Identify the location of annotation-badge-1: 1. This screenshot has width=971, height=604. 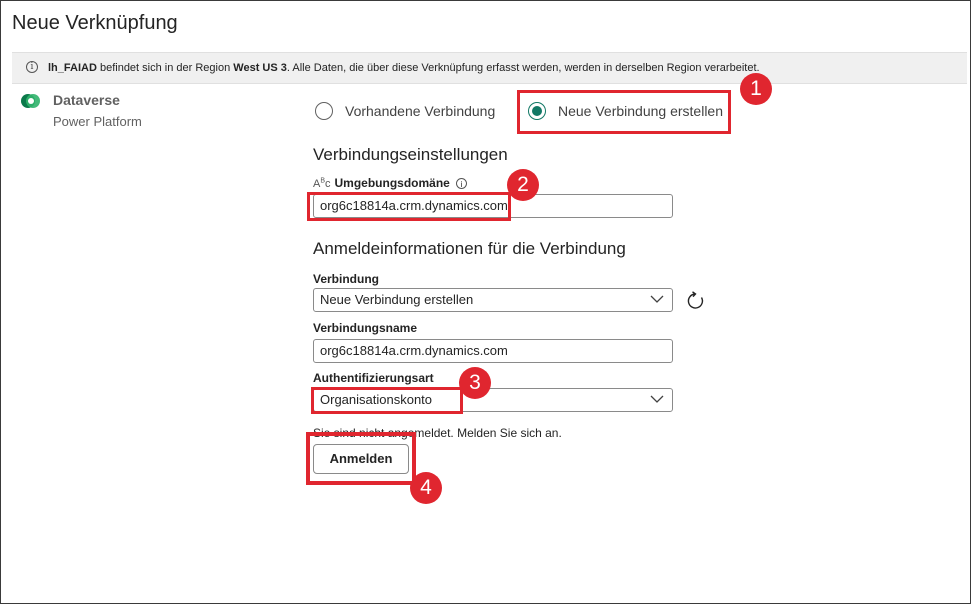
(756, 89).